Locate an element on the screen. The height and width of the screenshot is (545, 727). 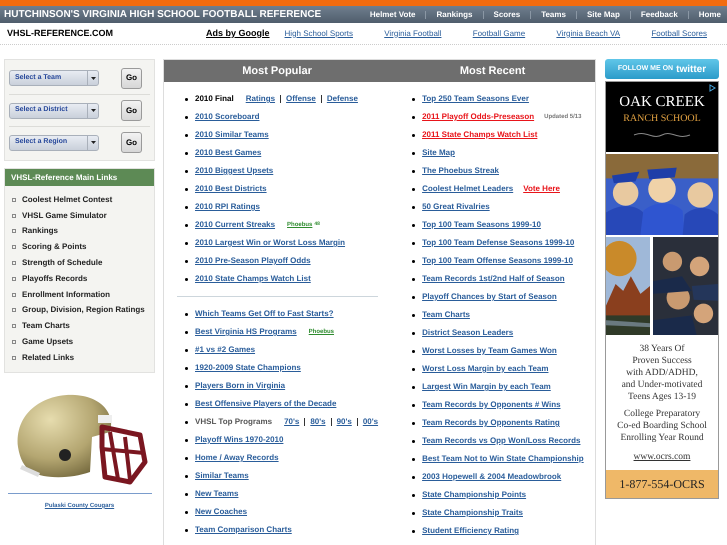
page-link: 2011 State Champs Watch List is located at coordinates (480, 135).